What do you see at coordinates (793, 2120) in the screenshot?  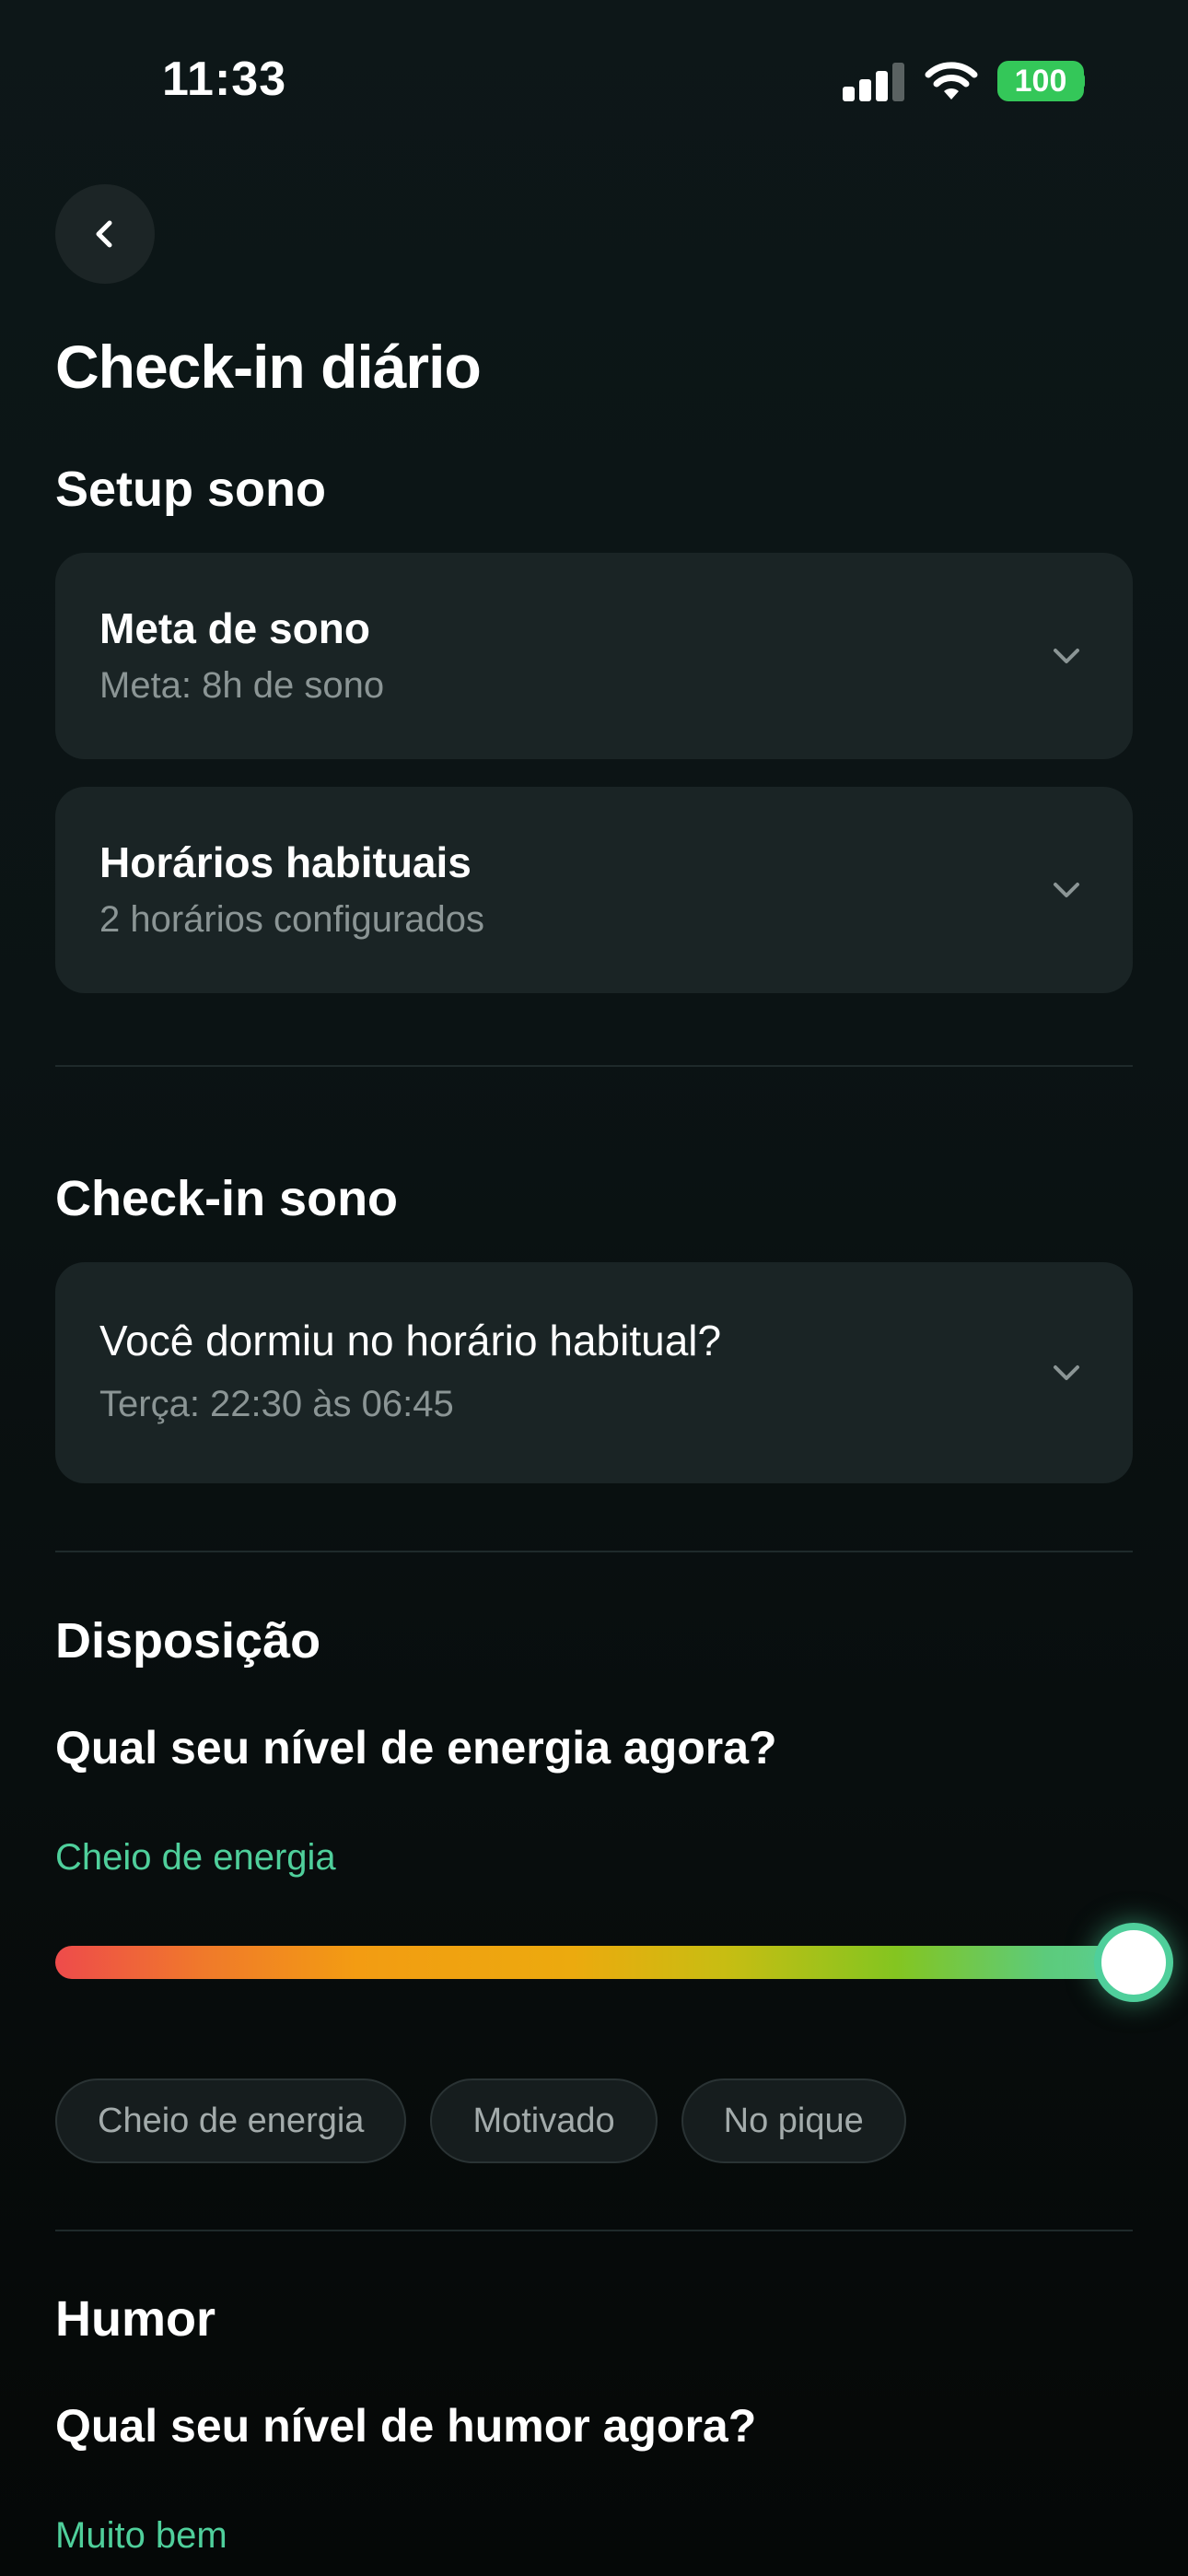 I see `chip-no-pique: No pique` at bounding box center [793, 2120].